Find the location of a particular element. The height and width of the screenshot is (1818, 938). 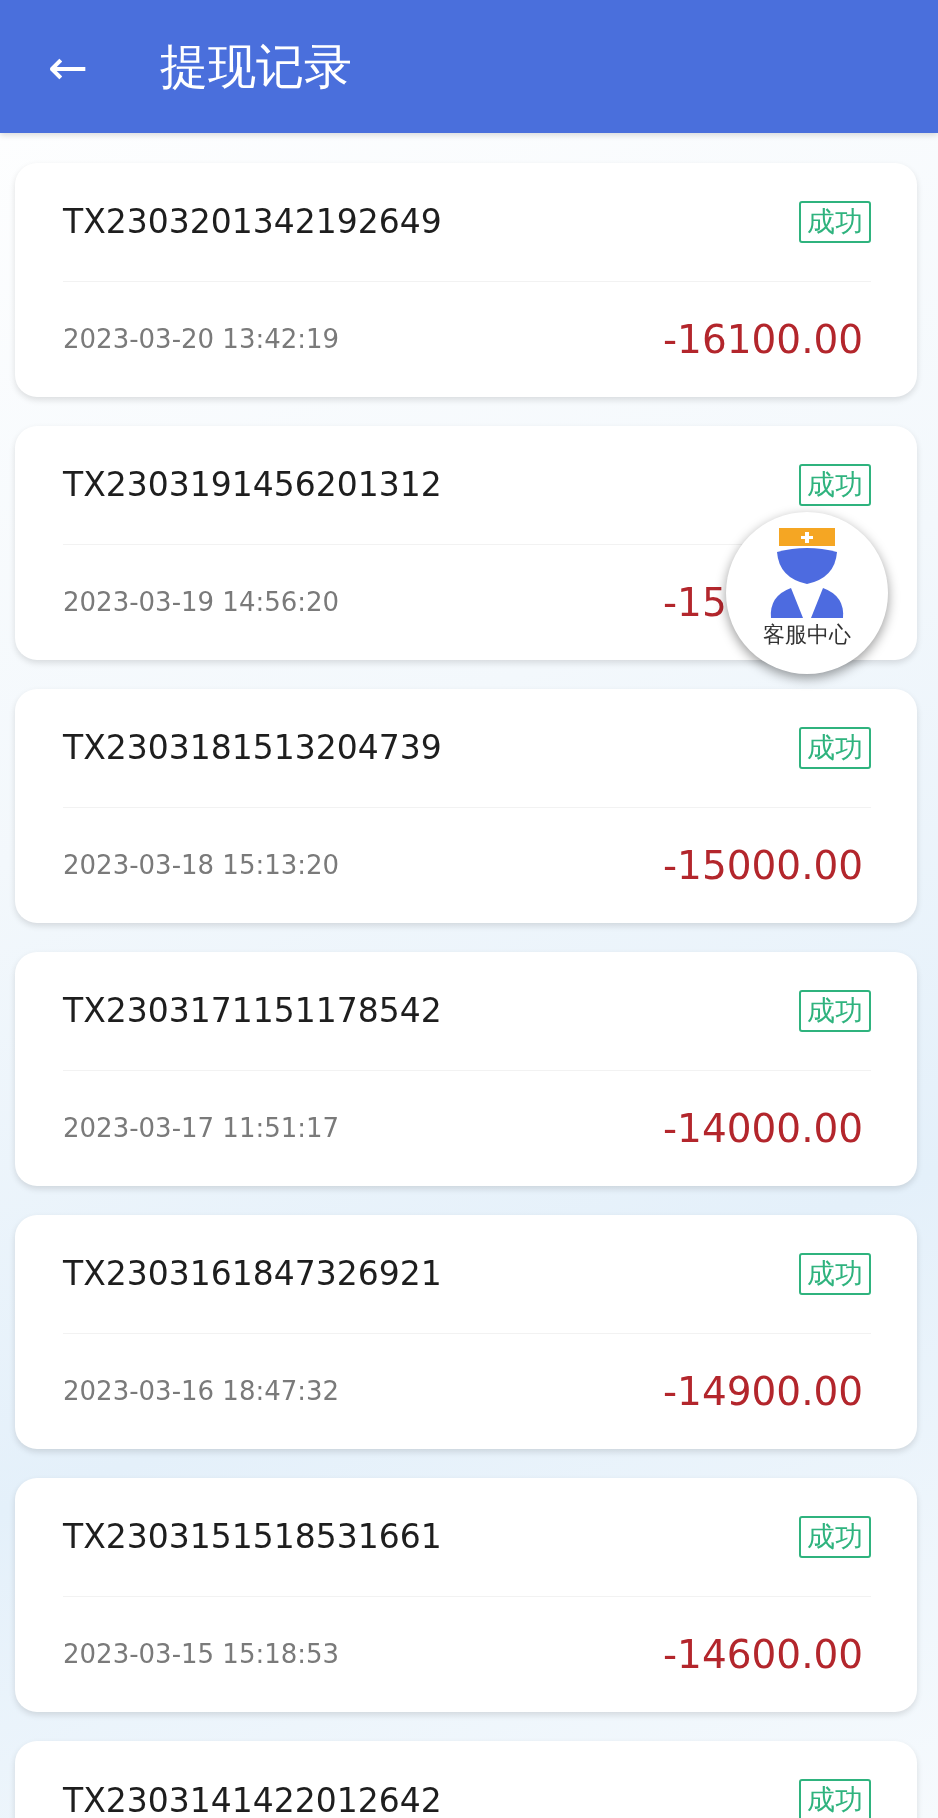

order-number: TX2303151518531661 is located at coordinates (252, 1537).